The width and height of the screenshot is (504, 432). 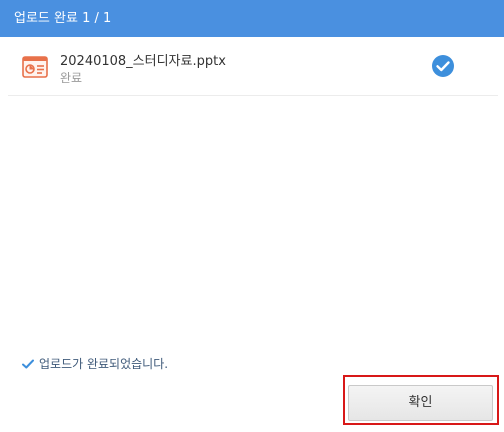 I want to click on upload-status-message: 업로드가 완료되었습니다., so click(x=95, y=363).